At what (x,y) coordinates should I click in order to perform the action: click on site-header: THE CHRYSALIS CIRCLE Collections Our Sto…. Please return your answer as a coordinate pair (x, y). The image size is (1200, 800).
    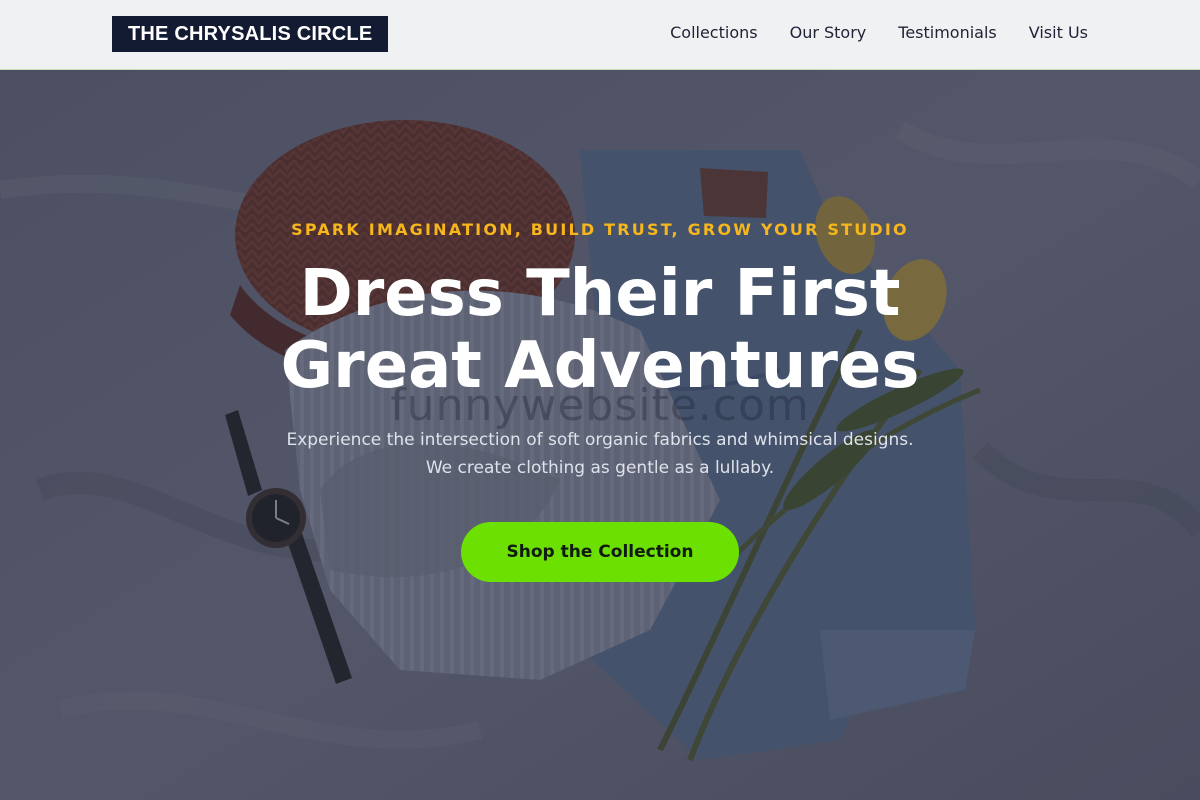
    Looking at the image, I should click on (600, 35).